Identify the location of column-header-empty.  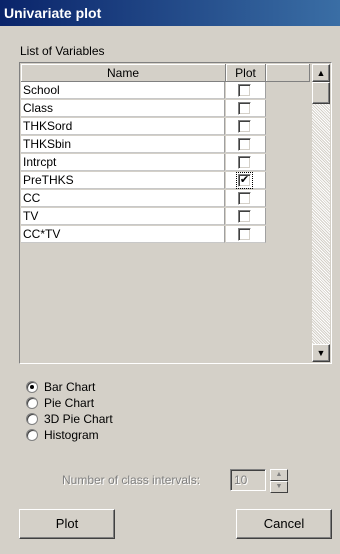
(288, 73).